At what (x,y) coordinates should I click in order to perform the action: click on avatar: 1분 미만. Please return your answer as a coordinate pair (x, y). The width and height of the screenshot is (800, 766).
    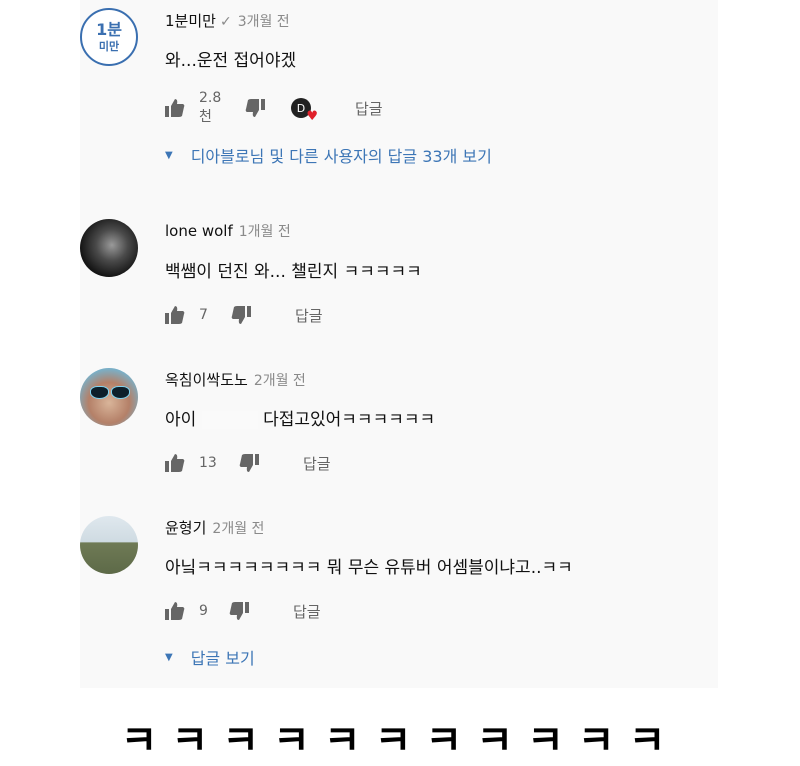
    Looking at the image, I should click on (109, 37).